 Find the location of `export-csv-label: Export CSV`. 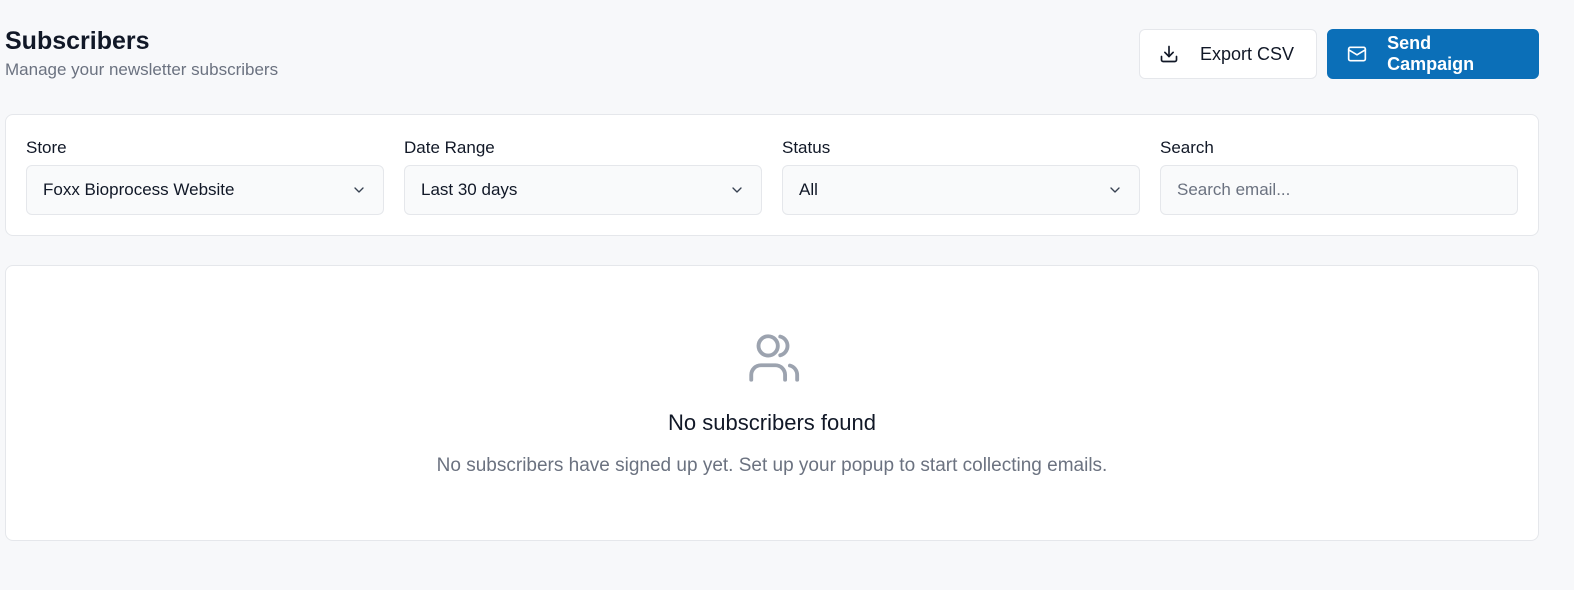

export-csv-label: Export CSV is located at coordinates (1247, 53).